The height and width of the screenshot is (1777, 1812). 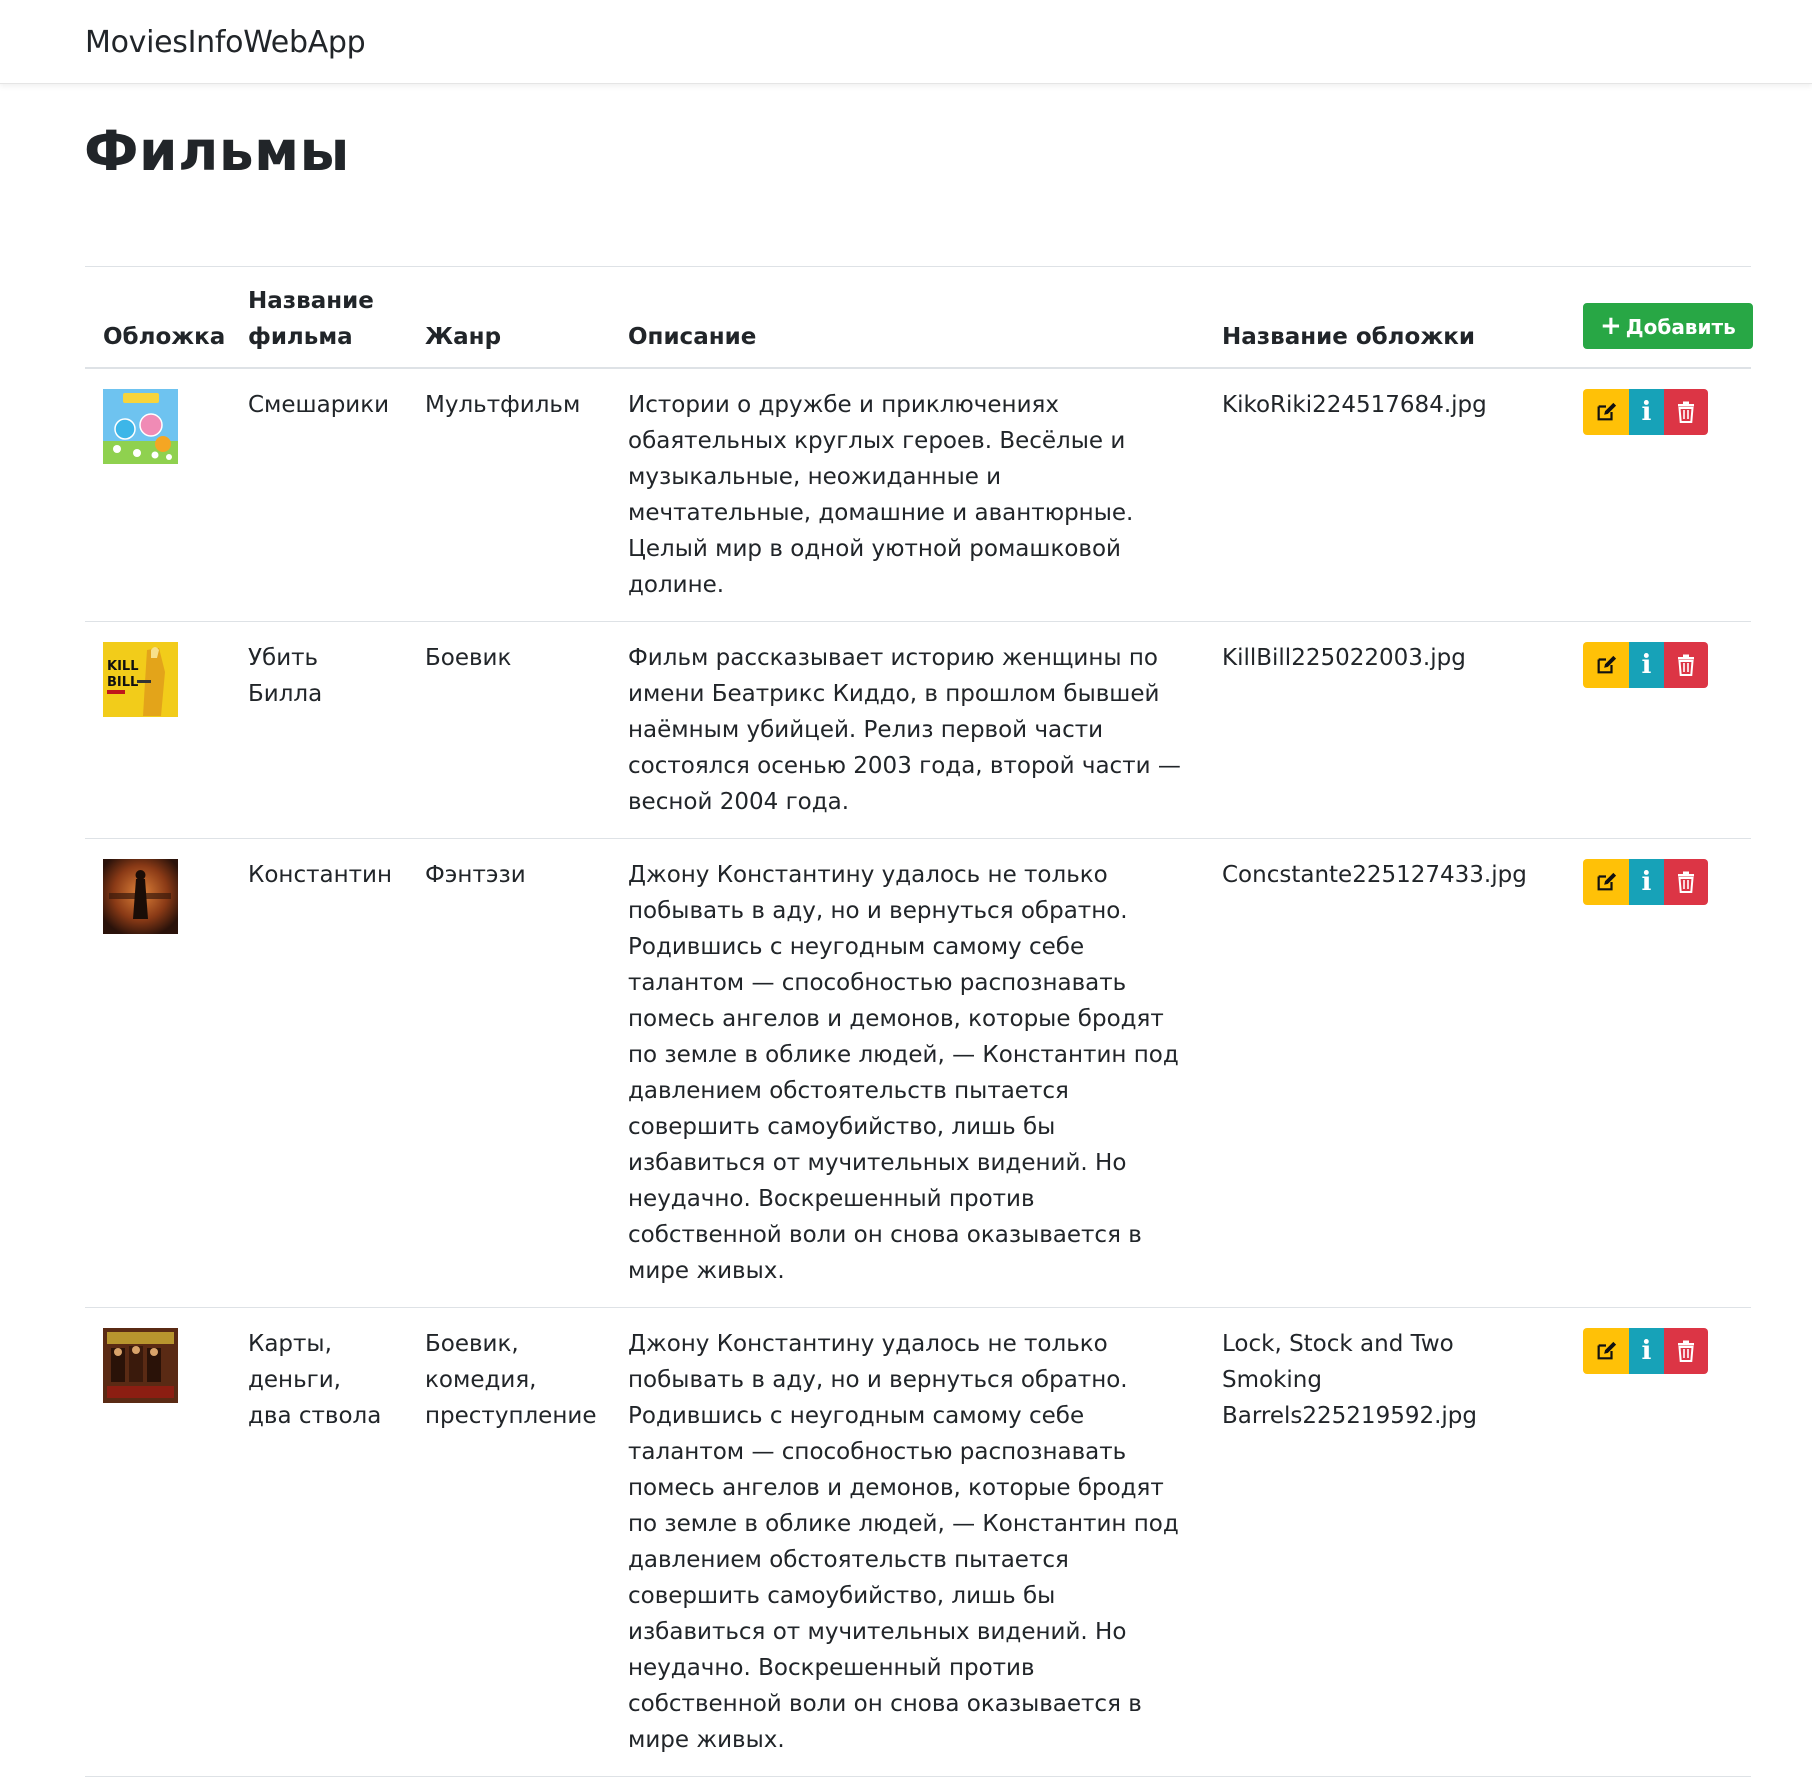 What do you see at coordinates (122, 682) in the screenshot?
I see `svg-text: BILL` at bounding box center [122, 682].